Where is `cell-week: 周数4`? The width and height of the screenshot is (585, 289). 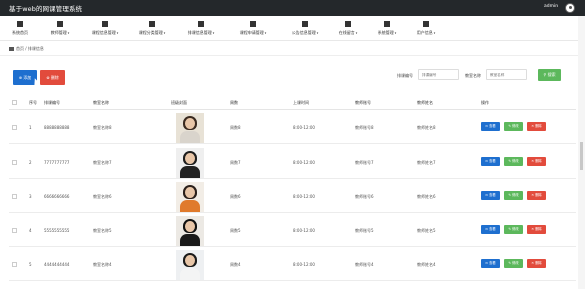
cell-week: 周数4 is located at coordinates (235, 264).